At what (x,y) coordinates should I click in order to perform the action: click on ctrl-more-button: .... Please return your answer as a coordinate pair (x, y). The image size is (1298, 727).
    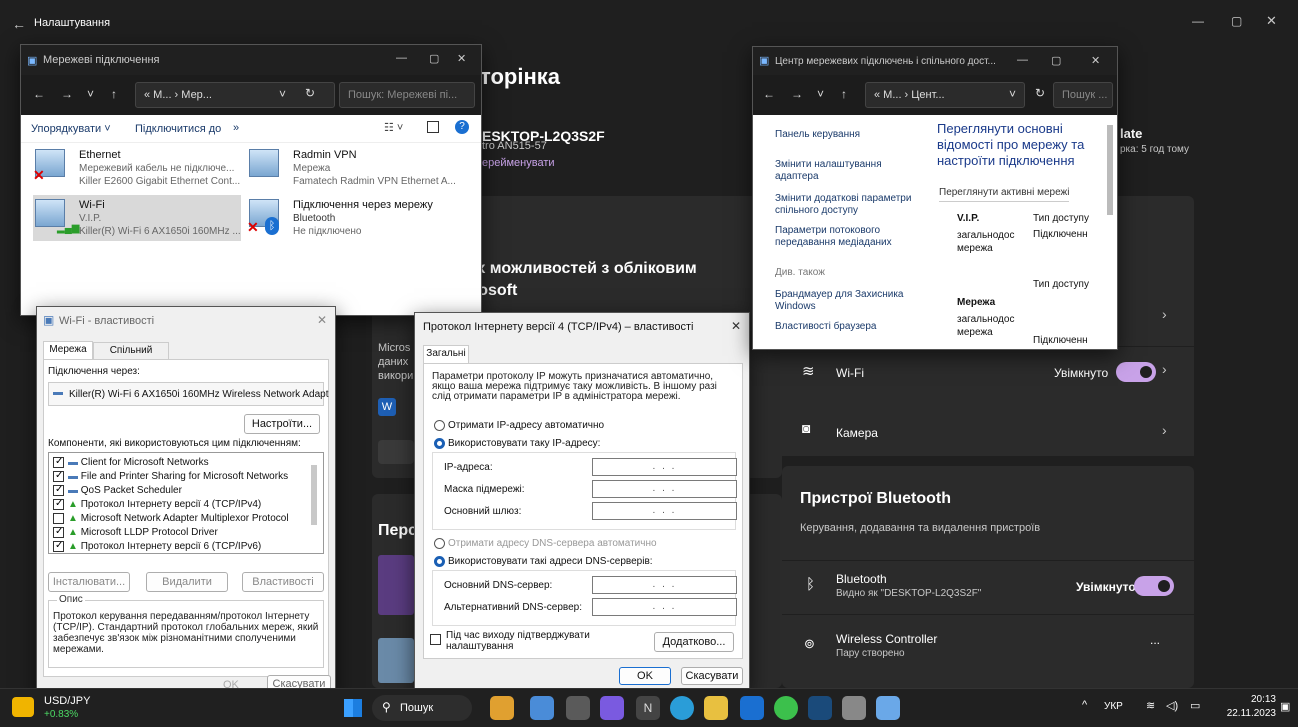
    Looking at the image, I should click on (1155, 640).